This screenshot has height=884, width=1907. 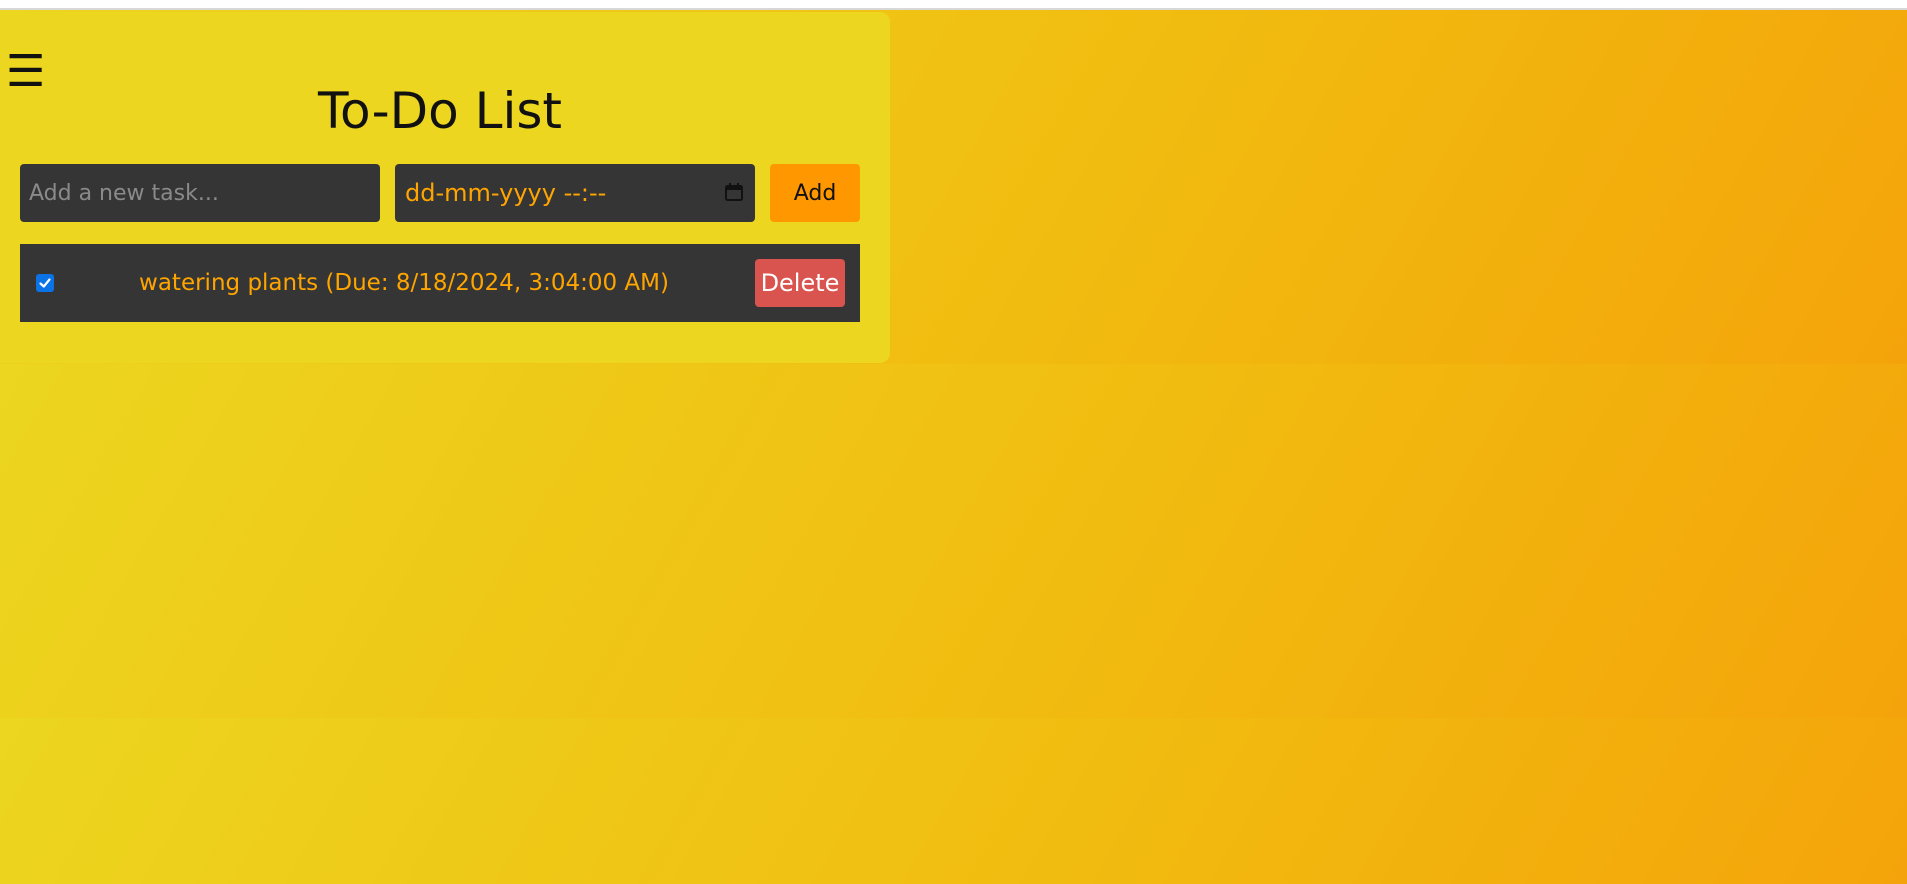 What do you see at coordinates (800, 283) in the screenshot?
I see `delete-task-button: Delete` at bounding box center [800, 283].